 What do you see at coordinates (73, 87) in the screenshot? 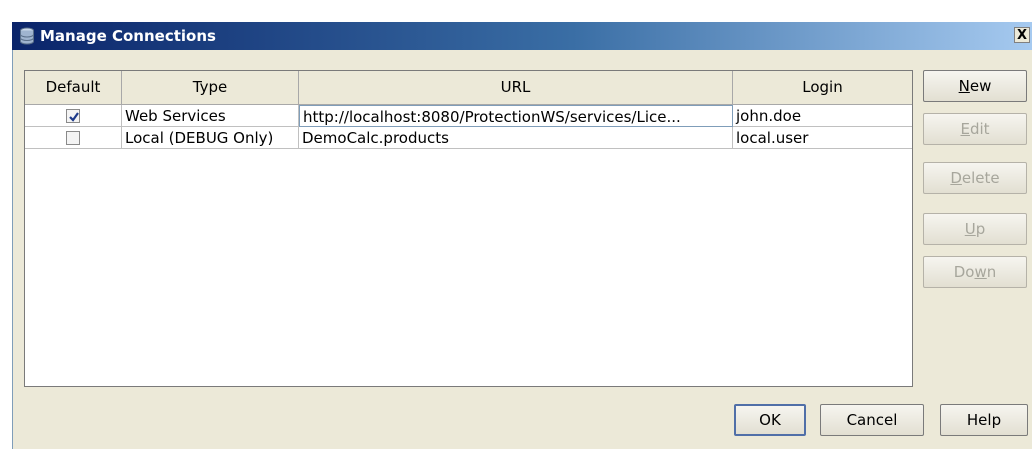
I see `column-header-default: Default` at bounding box center [73, 87].